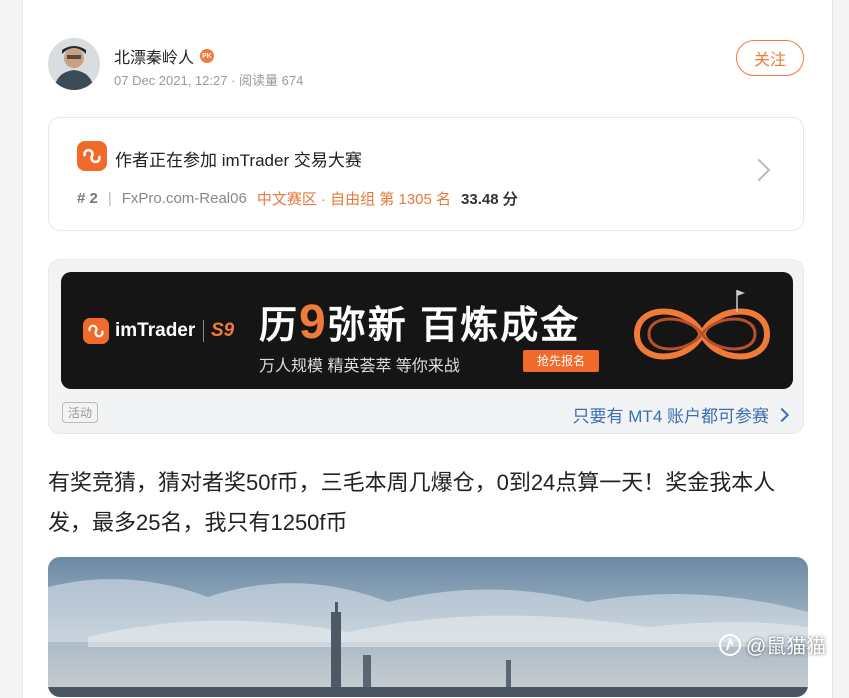  Describe the element at coordinates (561, 361) in the screenshot. I see `banner-cta-button: 抢先报名` at that location.